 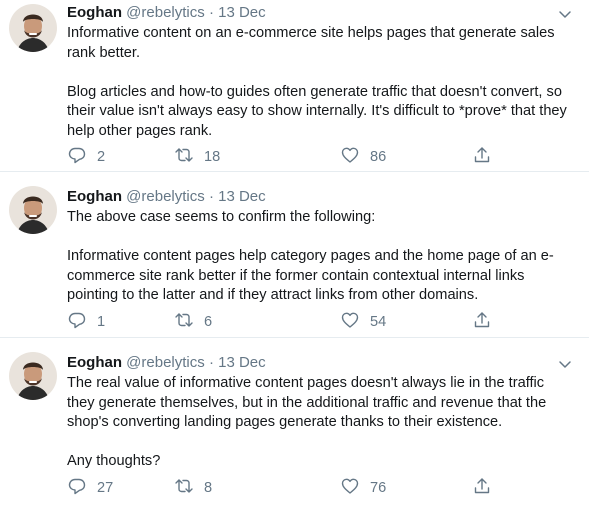 What do you see at coordinates (378, 488) in the screenshot?
I see `like-count: 76` at bounding box center [378, 488].